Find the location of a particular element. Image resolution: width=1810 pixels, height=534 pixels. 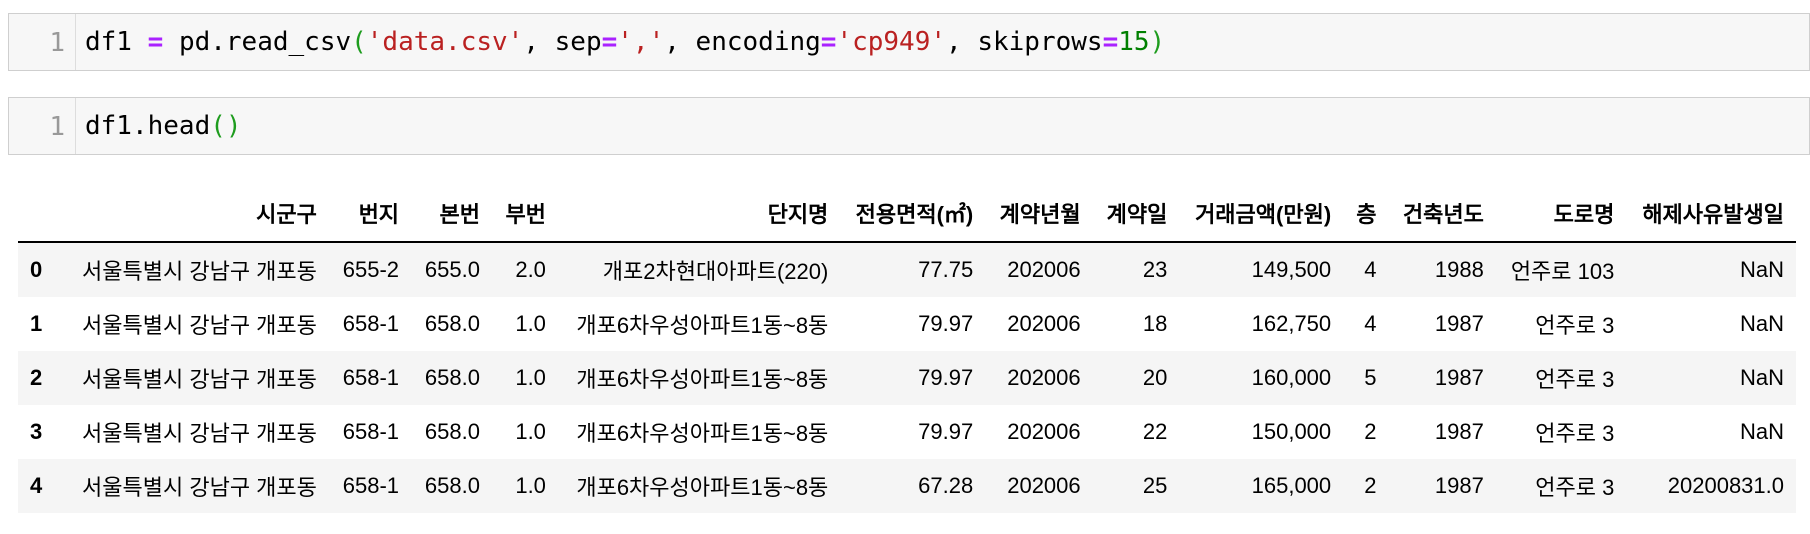

row-index: 4 is located at coordinates (36, 485).